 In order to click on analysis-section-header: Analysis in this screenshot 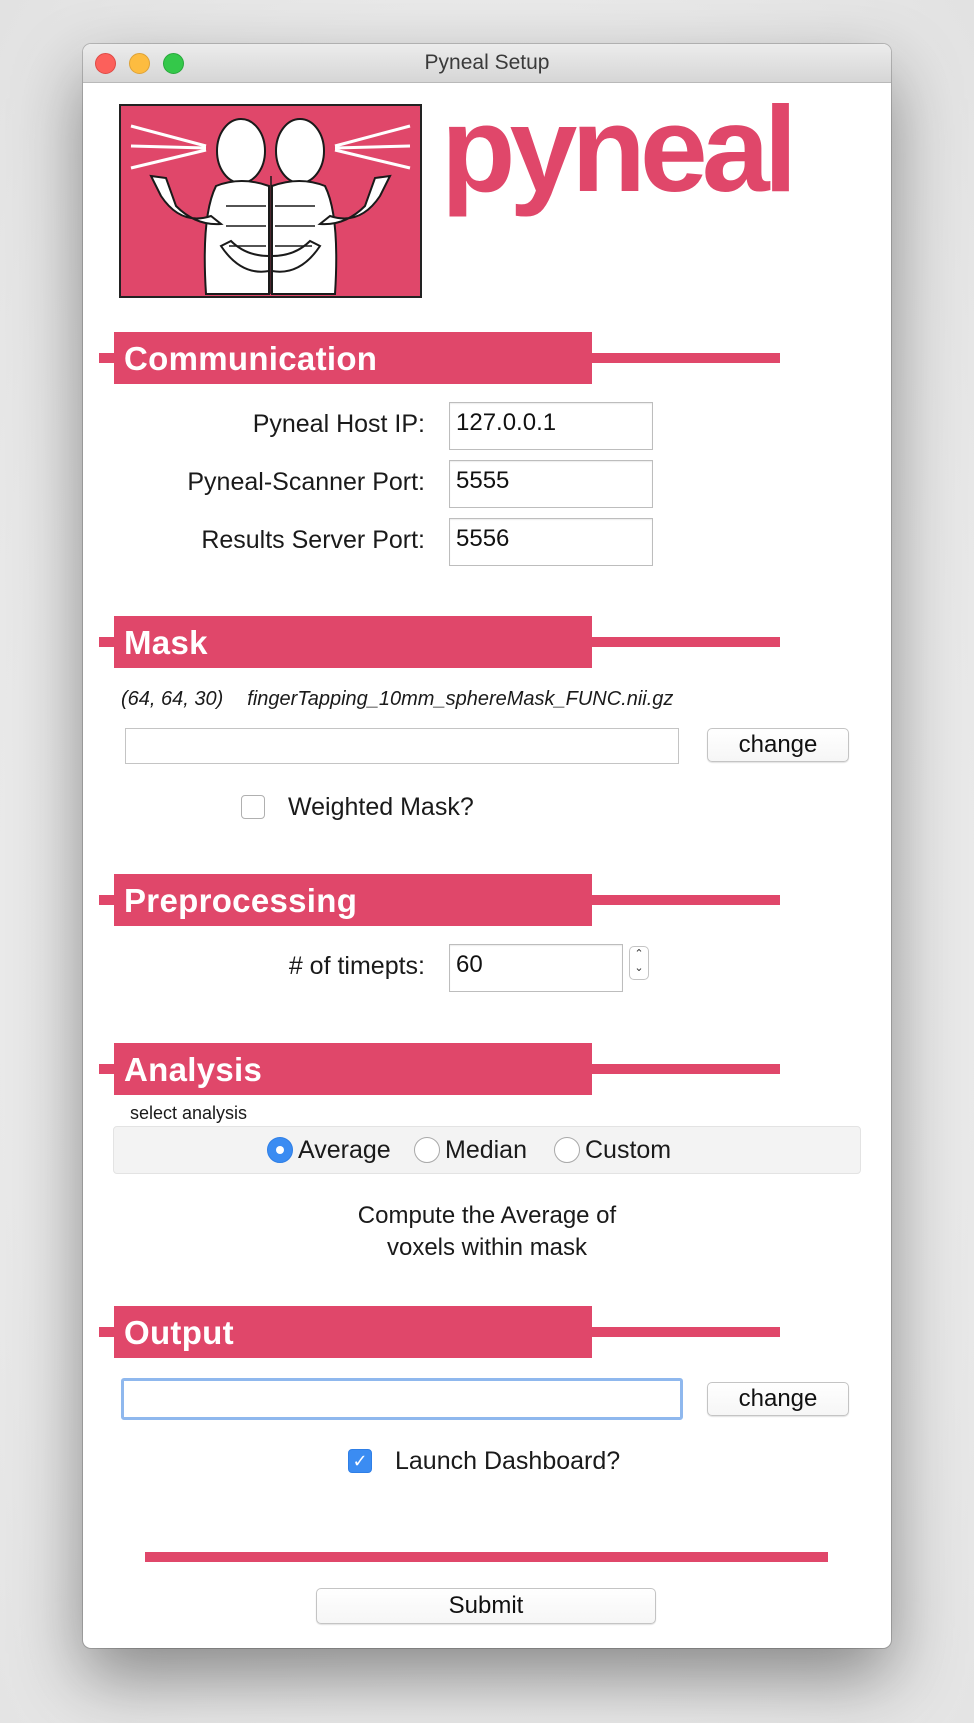, I will do `click(449, 1069)`.